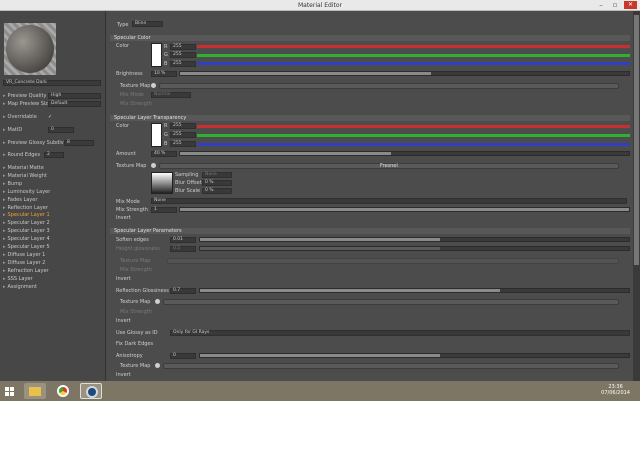 This screenshot has height=453, width=640. Describe the element at coordinates (389, 201) in the screenshot. I see `mix-mode-select-2: None` at that location.